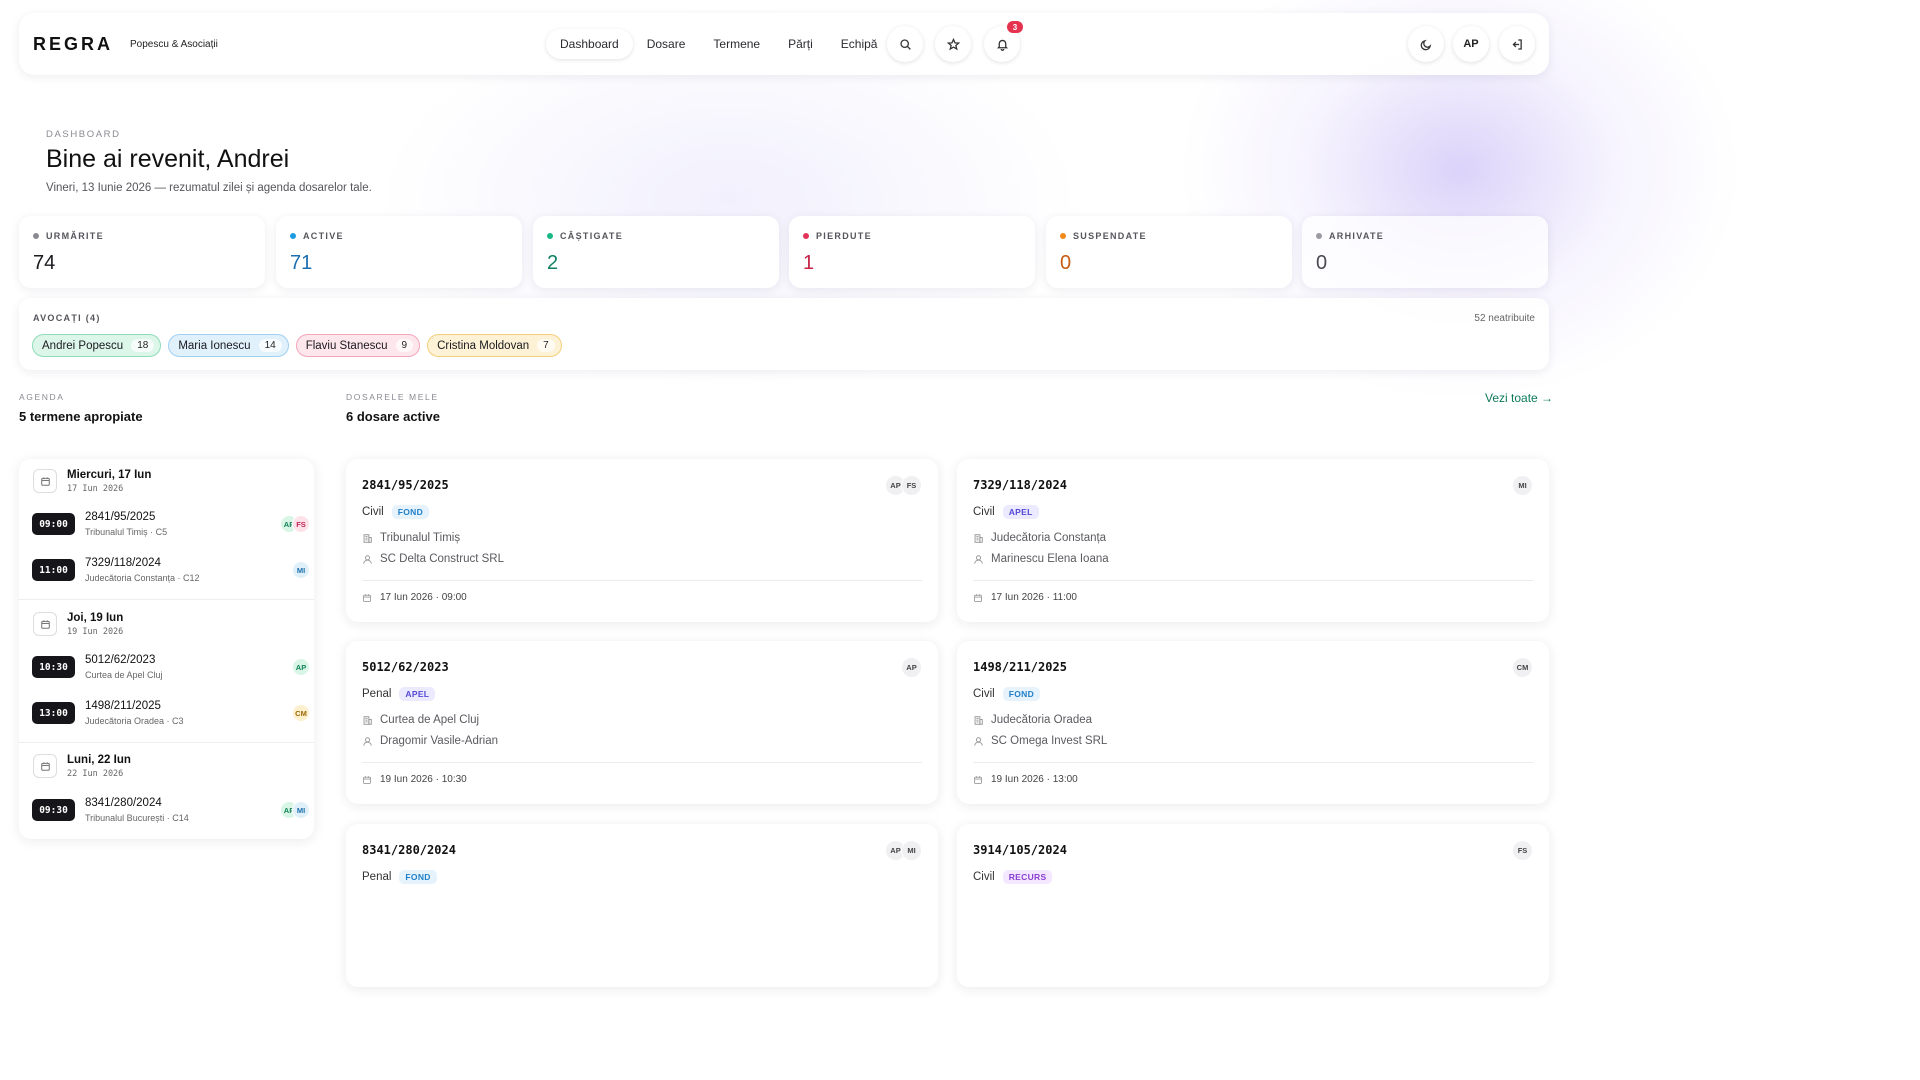  I want to click on main-nav: Dashboard Dosare Termene Părți Echipă, so click(718, 44).